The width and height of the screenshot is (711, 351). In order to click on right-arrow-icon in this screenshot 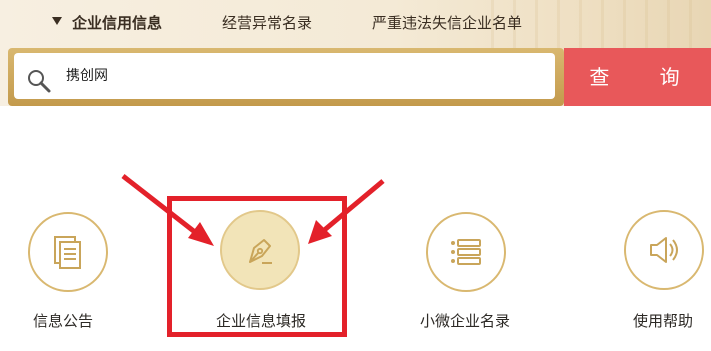, I will do `click(346, 211)`.